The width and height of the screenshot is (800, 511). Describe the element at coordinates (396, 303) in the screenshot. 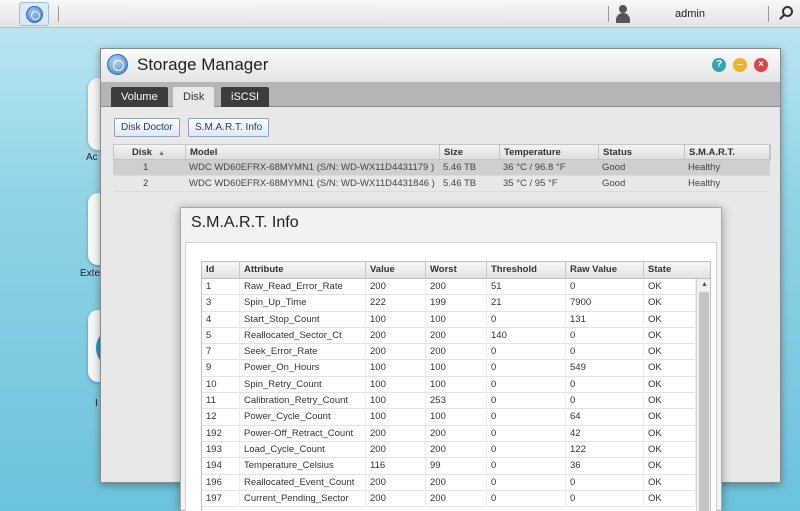

I see `attr-value: 222` at that location.